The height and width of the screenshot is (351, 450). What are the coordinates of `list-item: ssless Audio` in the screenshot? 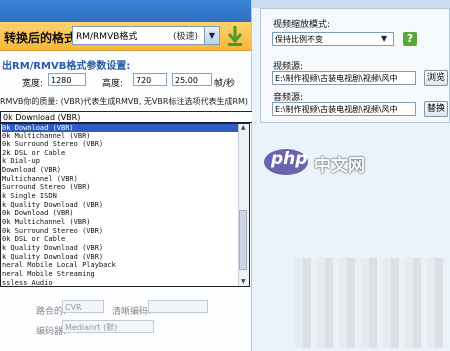 It's located at (27, 282).